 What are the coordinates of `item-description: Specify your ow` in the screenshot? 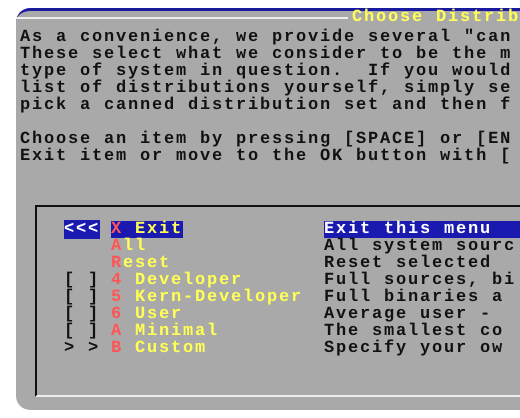 It's located at (414, 348).